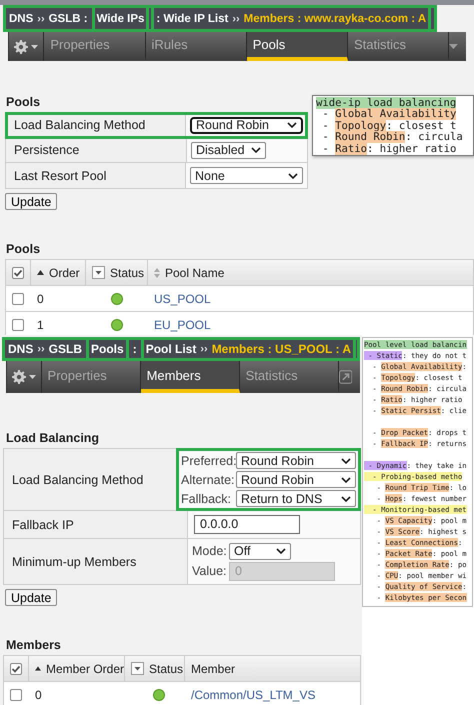  What do you see at coordinates (33, 645) in the screenshot?
I see `section-heading: Members` at bounding box center [33, 645].